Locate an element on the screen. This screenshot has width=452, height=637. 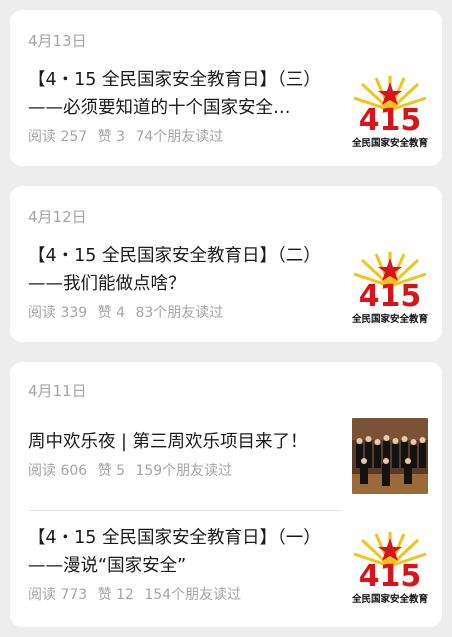
like-count: 赞 5 is located at coordinates (111, 471).